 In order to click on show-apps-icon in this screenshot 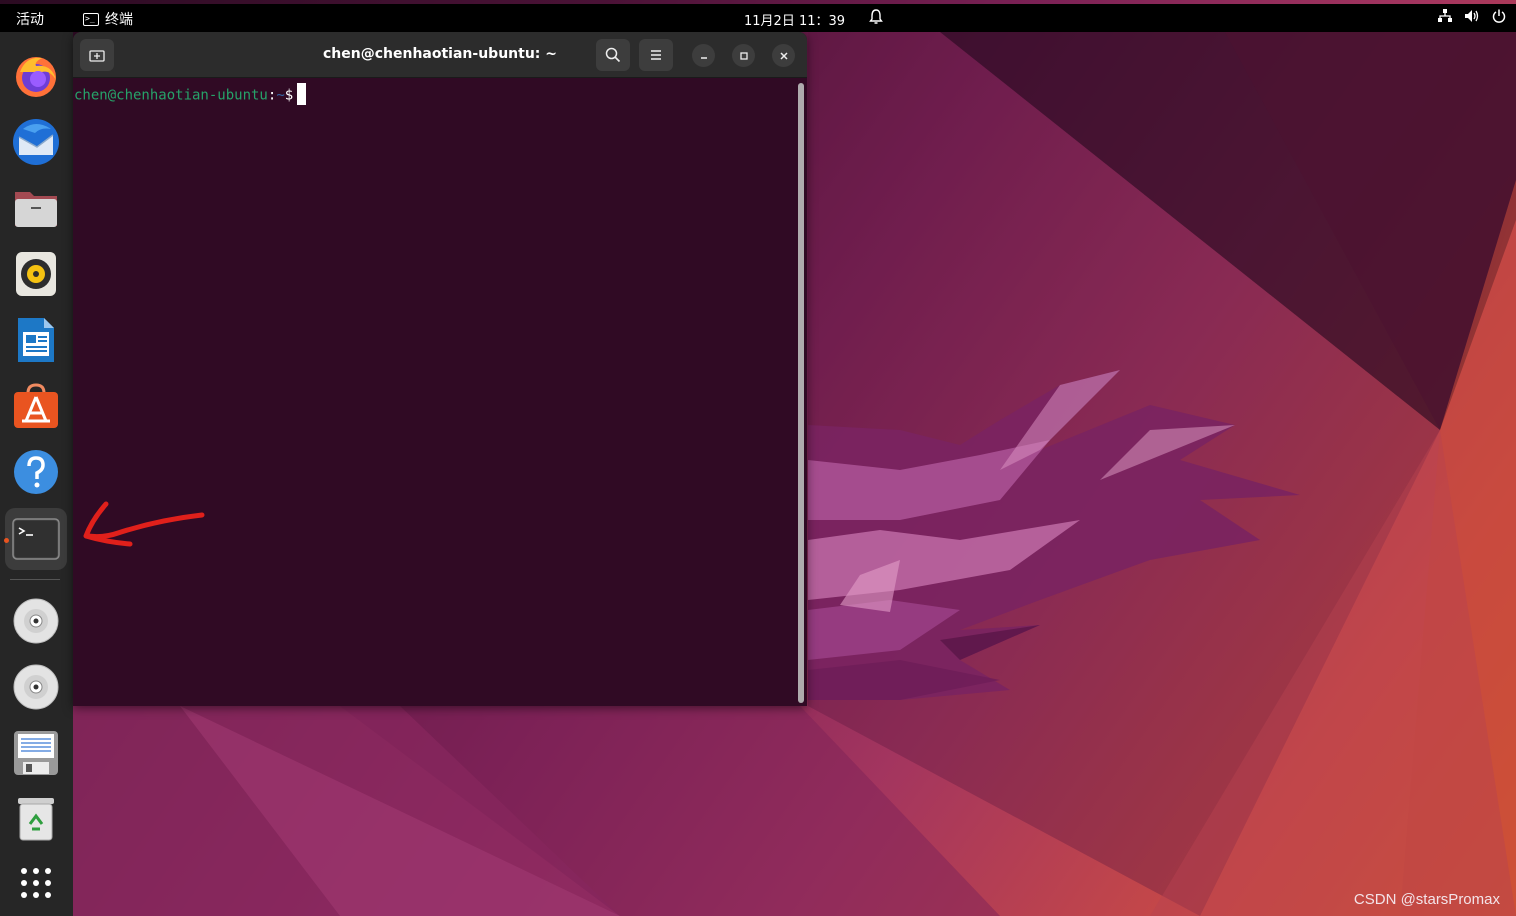, I will do `click(36, 883)`.